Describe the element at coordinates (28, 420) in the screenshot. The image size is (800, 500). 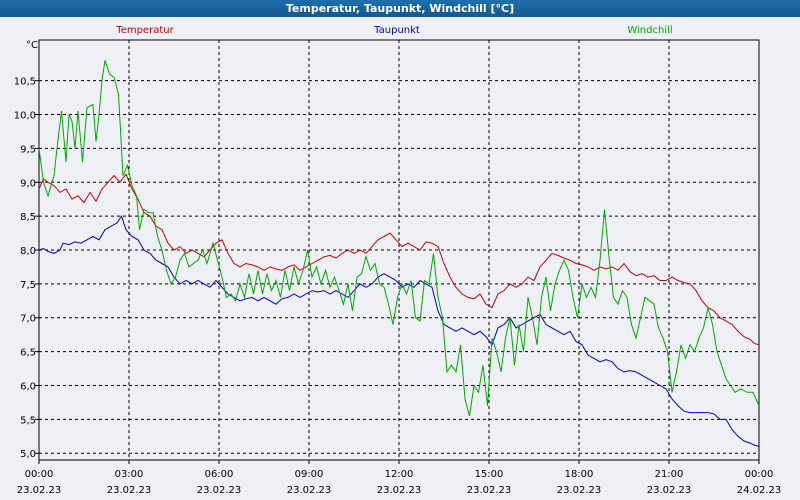
I see `y-tick-label: 5,5` at that location.